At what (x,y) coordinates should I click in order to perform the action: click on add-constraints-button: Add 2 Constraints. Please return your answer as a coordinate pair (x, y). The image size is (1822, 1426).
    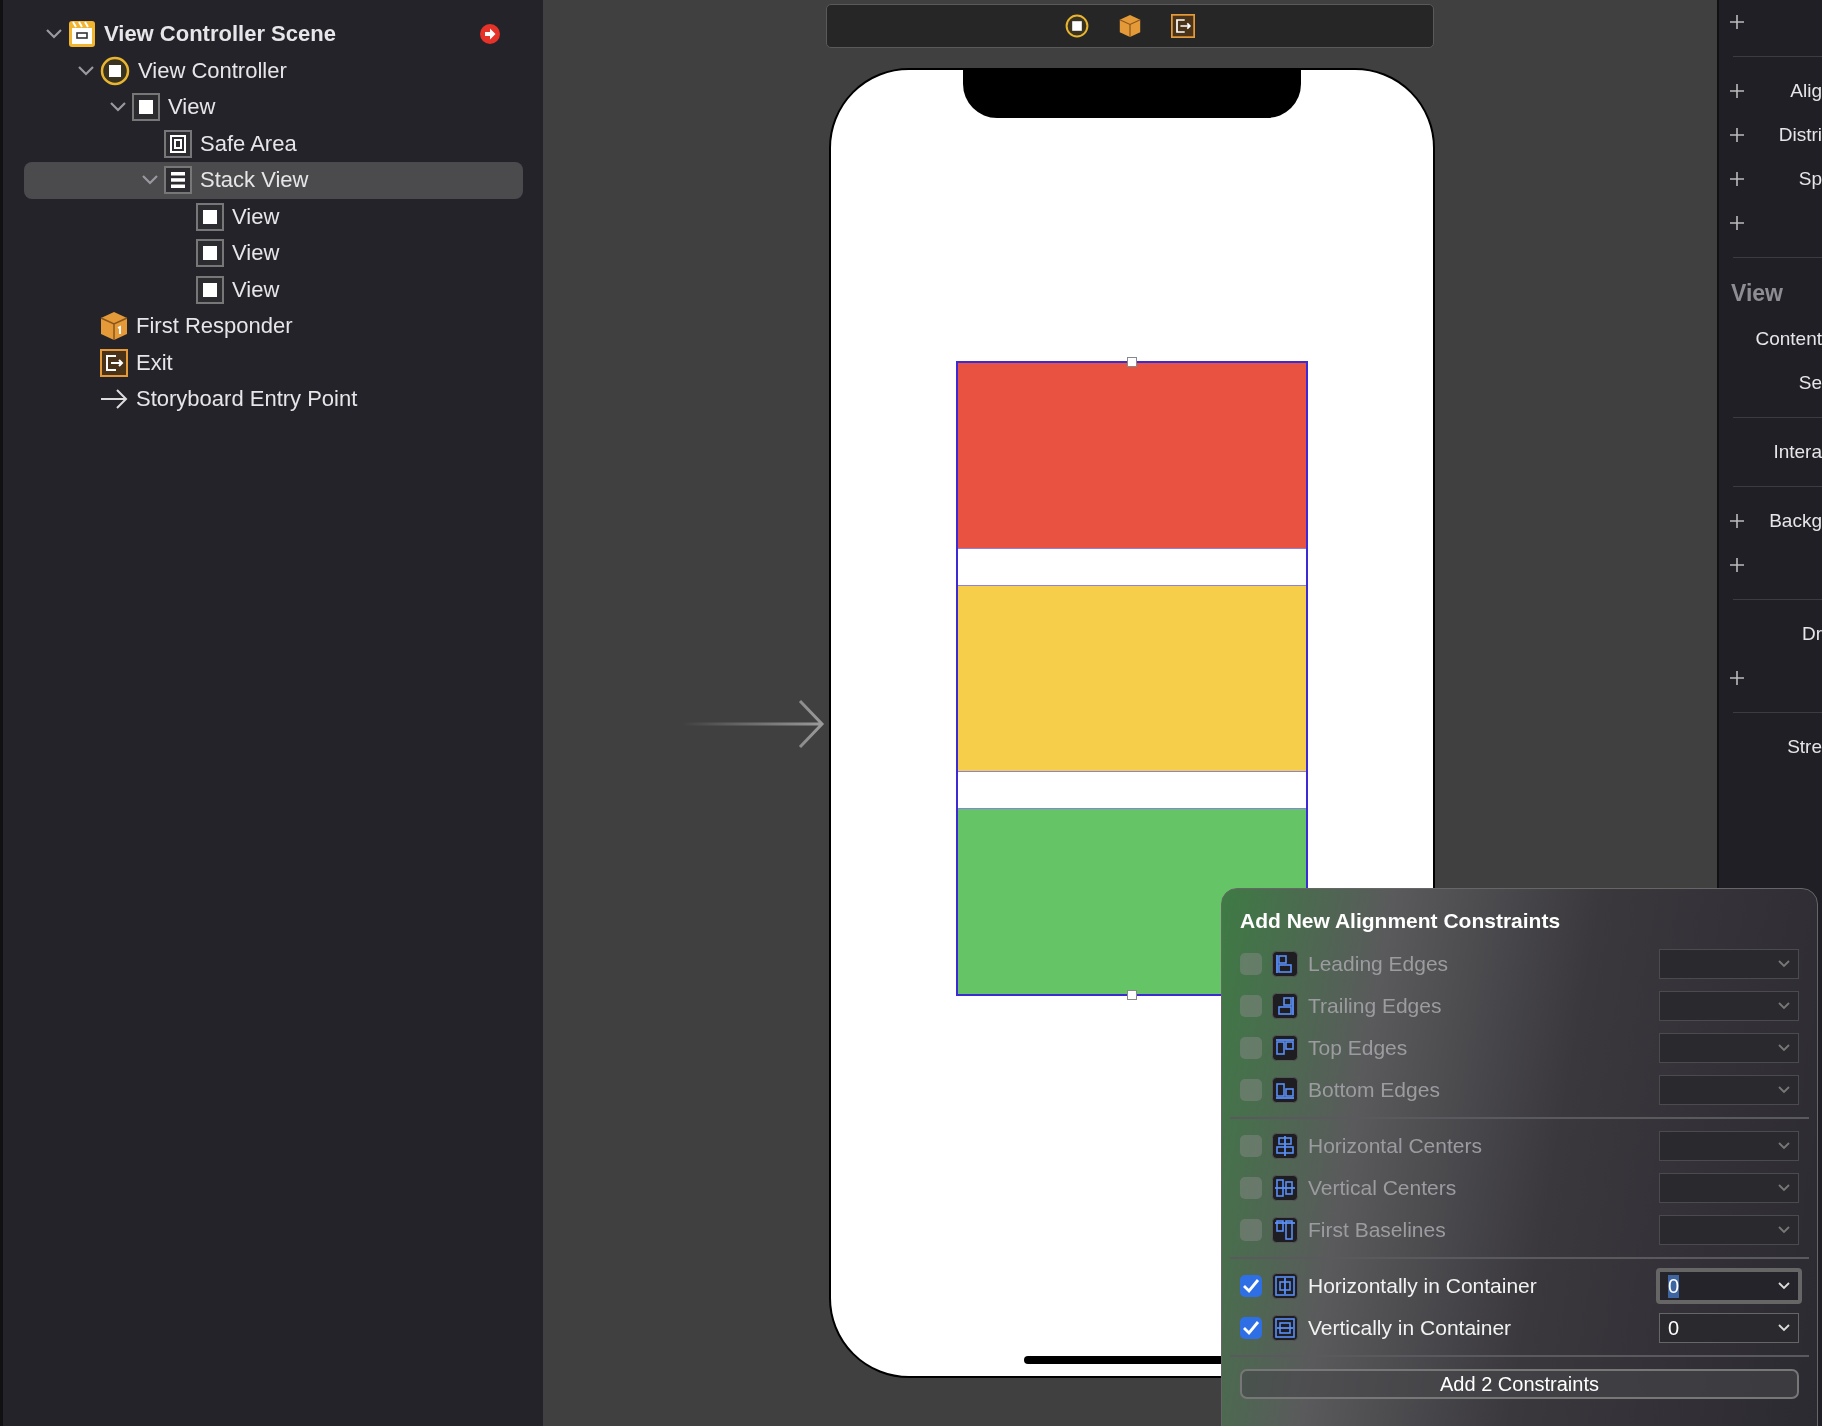
    Looking at the image, I should click on (1519, 1384).